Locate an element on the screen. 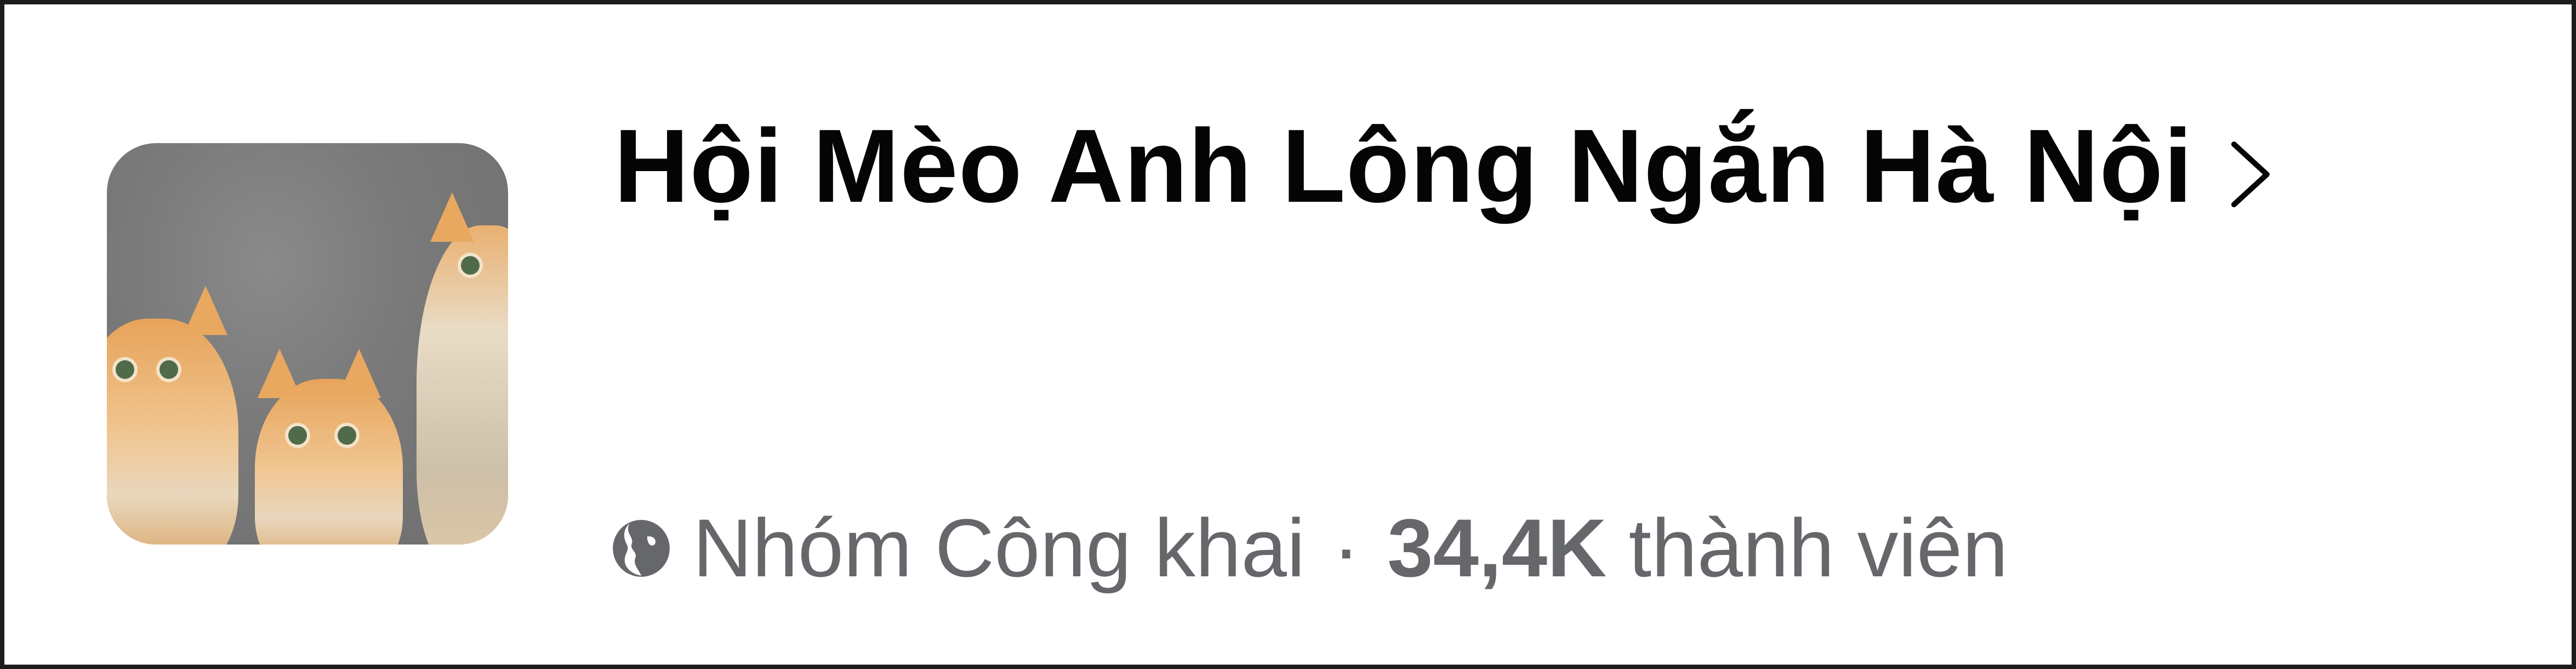  member-count: 34,4K is located at coordinates (1496, 548).